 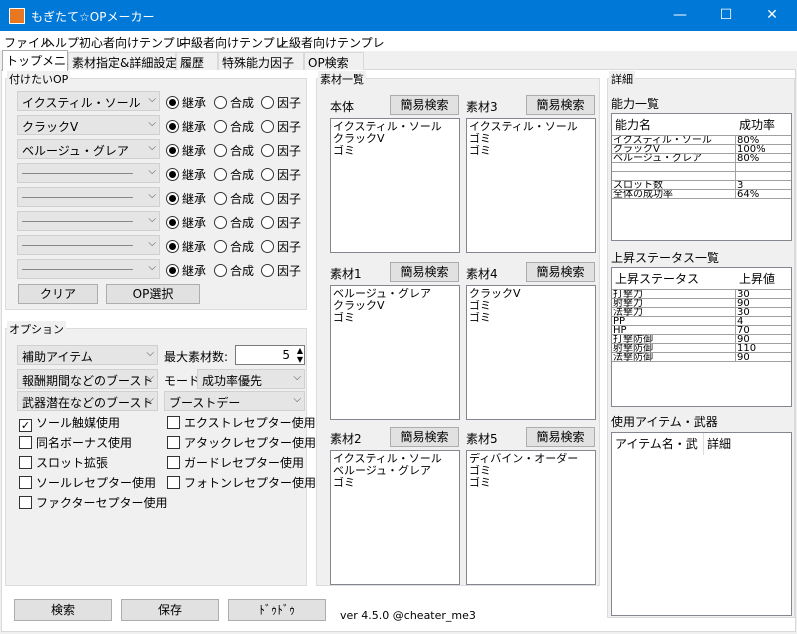 What do you see at coordinates (772, 15) in the screenshot?
I see `close-button: ✕` at bounding box center [772, 15].